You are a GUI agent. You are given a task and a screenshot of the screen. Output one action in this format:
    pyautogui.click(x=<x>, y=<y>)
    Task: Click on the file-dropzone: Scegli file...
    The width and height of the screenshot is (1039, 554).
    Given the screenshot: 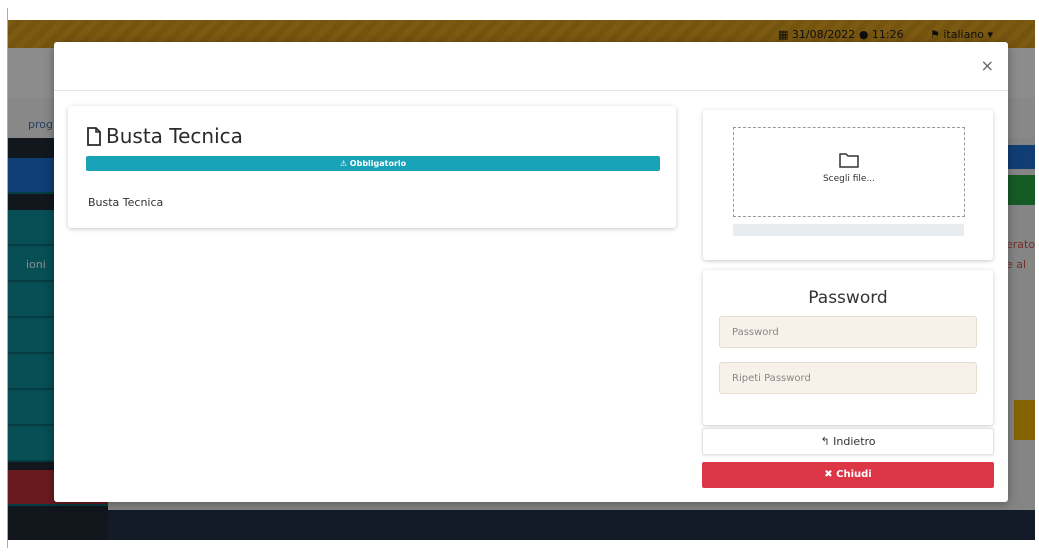 What is the action you would take?
    pyautogui.click(x=849, y=172)
    